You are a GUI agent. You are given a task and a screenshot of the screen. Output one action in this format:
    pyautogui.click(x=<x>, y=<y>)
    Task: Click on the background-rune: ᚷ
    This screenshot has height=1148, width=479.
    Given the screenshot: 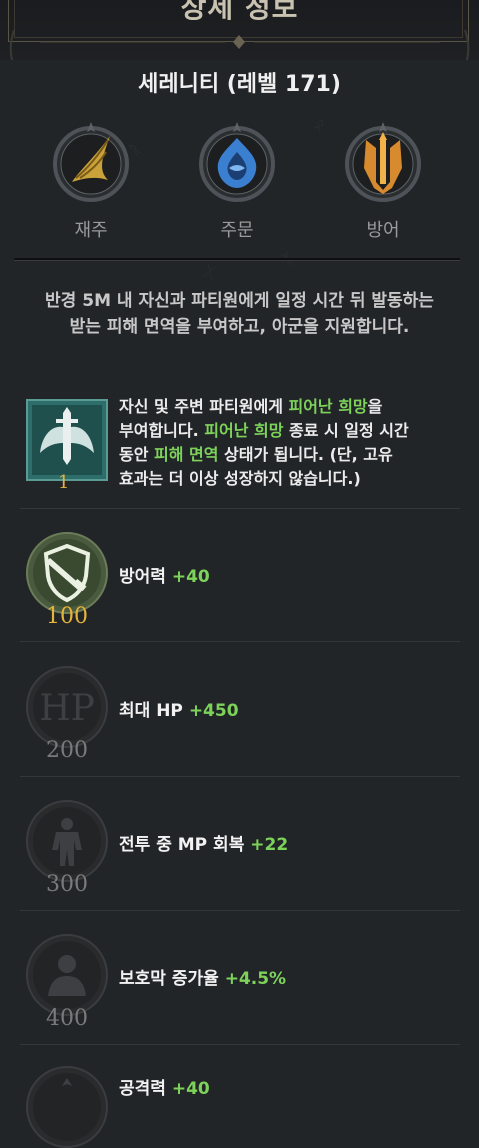 What is the action you would take?
    pyautogui.click(x=210, y=271)
    